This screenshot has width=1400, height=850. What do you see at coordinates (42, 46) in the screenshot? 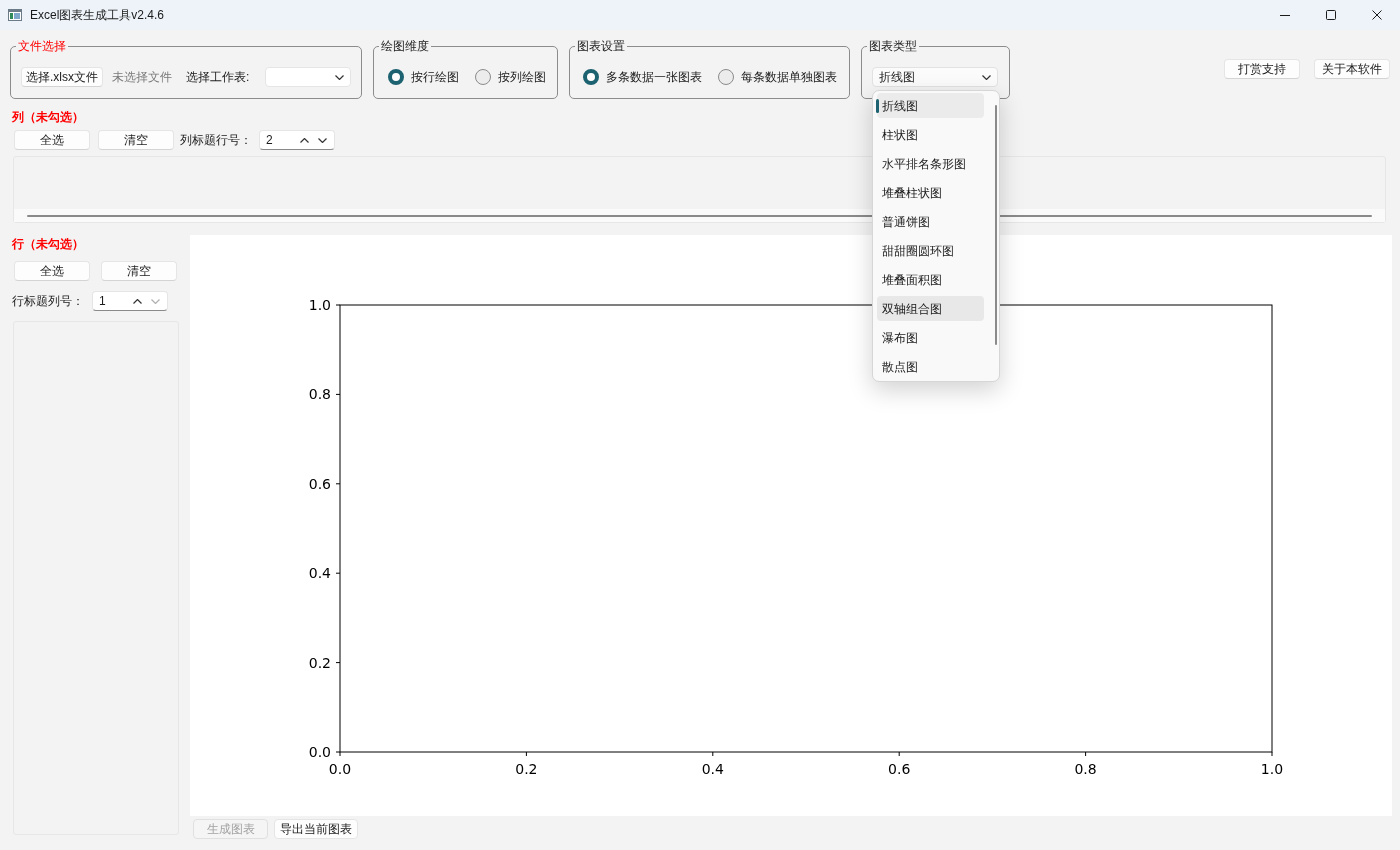
I see `group-title: 文件选择` at bounding box center [42, 46].